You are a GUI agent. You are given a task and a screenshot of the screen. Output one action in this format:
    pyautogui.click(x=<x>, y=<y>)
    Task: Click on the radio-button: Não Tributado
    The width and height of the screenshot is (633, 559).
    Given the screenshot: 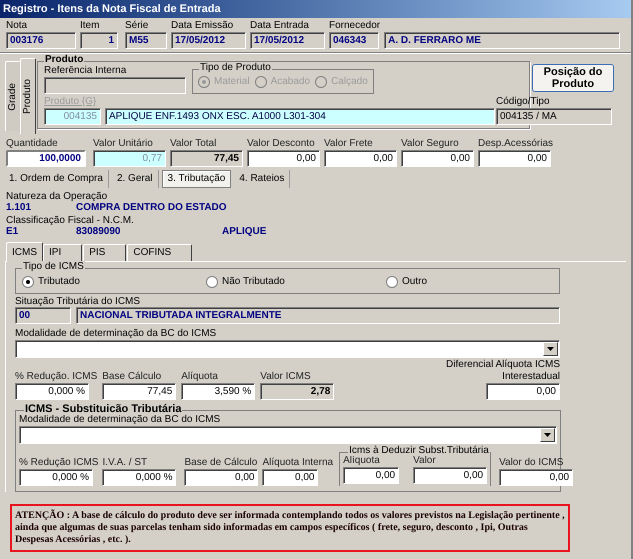 What is the action you would take?
    pyautogui.click(x=296, y=282)
    